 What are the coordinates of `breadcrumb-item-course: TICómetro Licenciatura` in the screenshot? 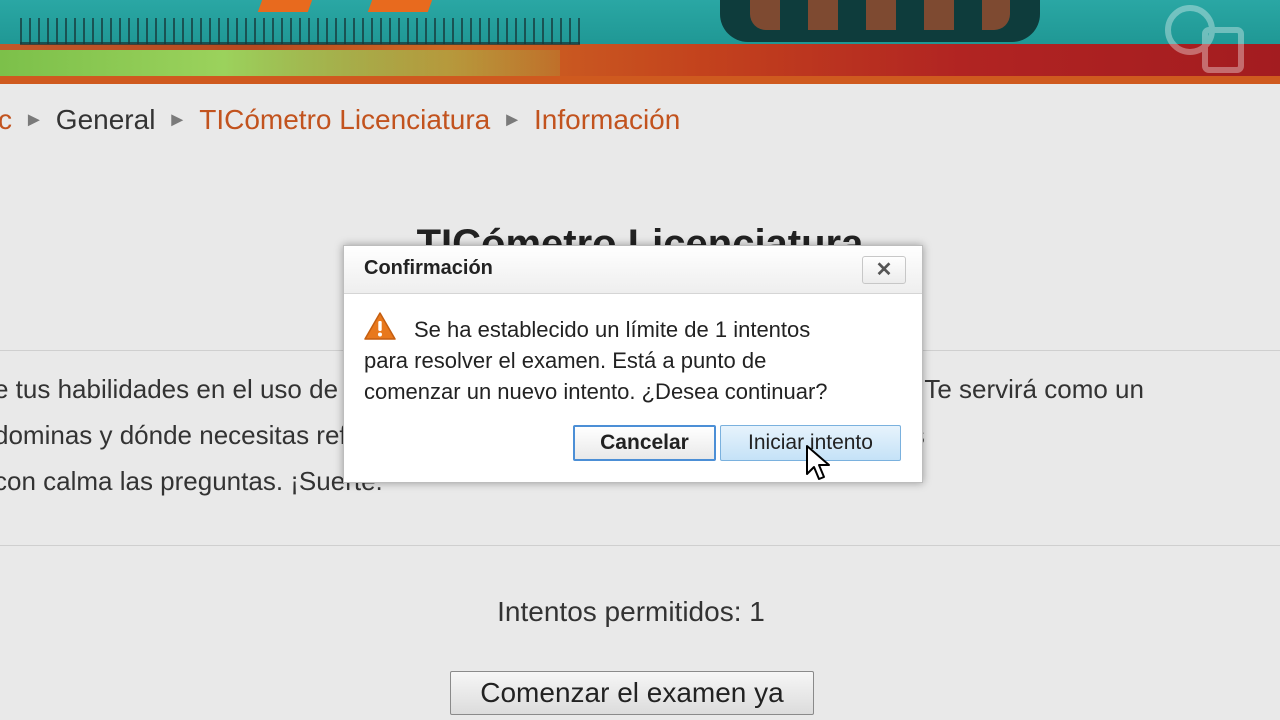 It's located at (344, 120).